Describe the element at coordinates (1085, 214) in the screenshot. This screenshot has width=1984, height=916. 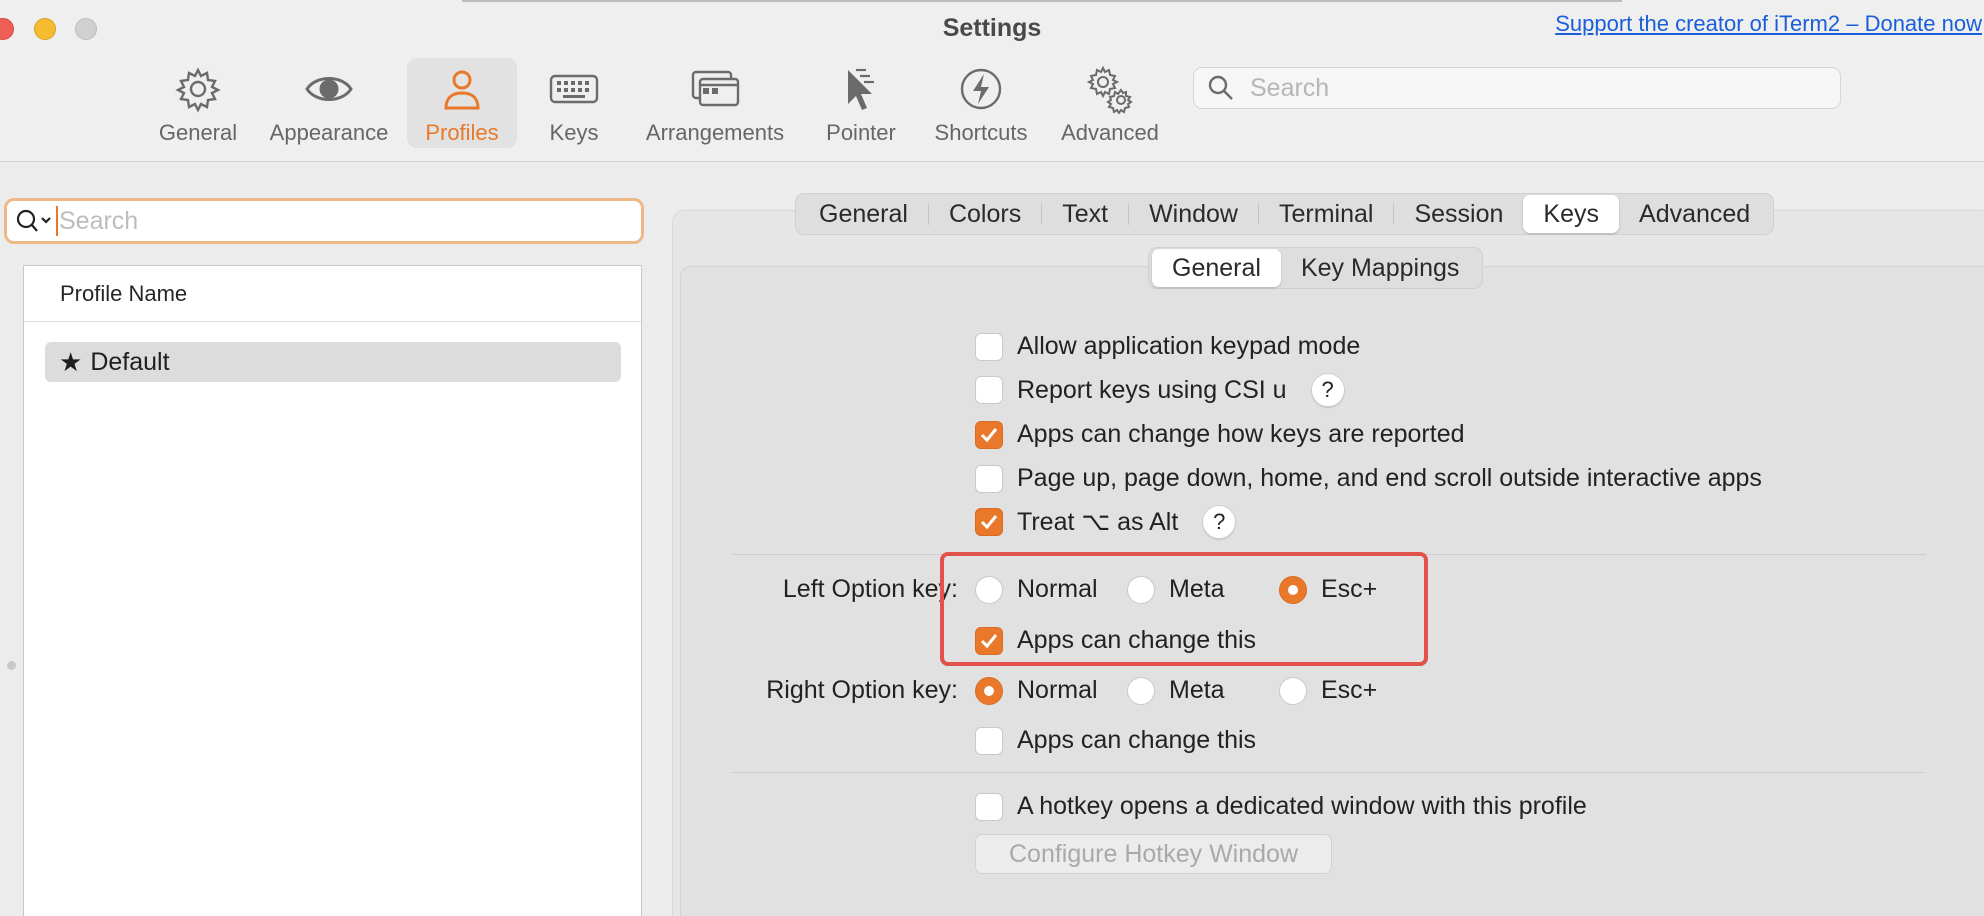
I see `tab-text: Text` at that location.